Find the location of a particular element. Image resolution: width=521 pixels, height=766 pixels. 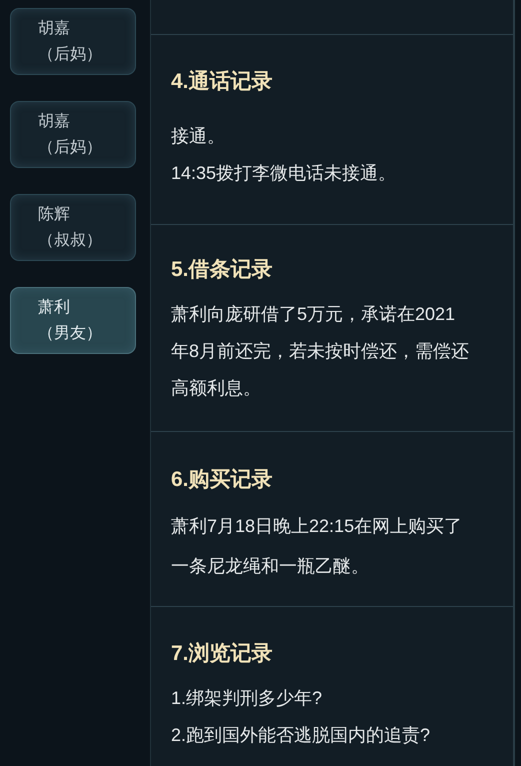

character-tab: 萧利 （男友） is located at coordinates (73, 320).